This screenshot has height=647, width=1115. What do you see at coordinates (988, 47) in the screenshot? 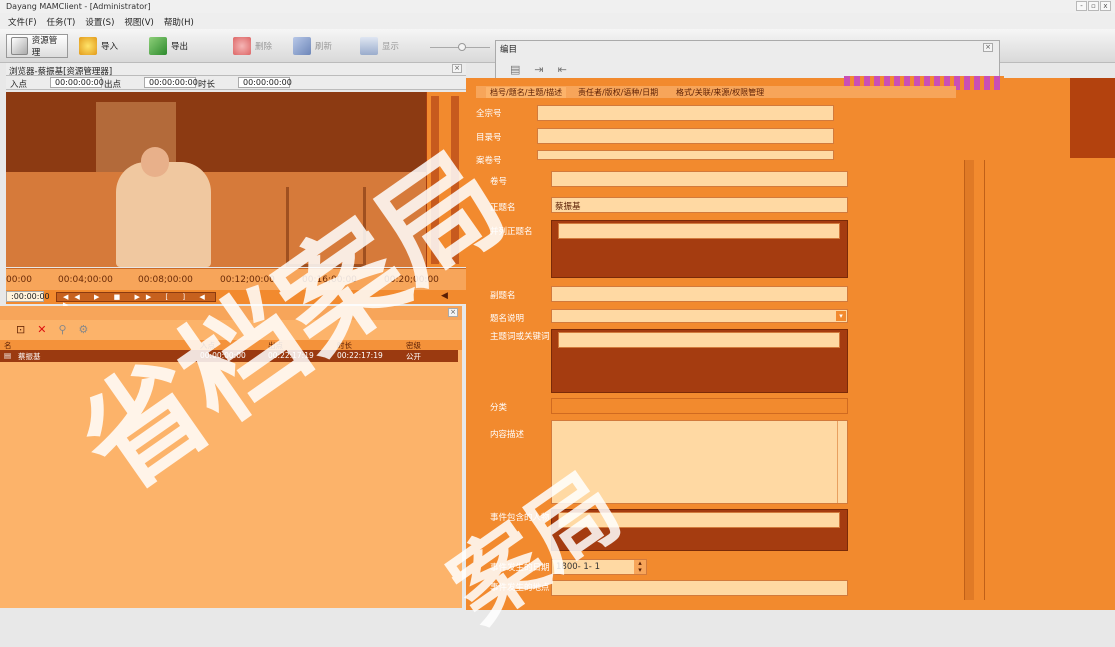
I see `catalog-close-button: ×` at bounding box center [988, 47].